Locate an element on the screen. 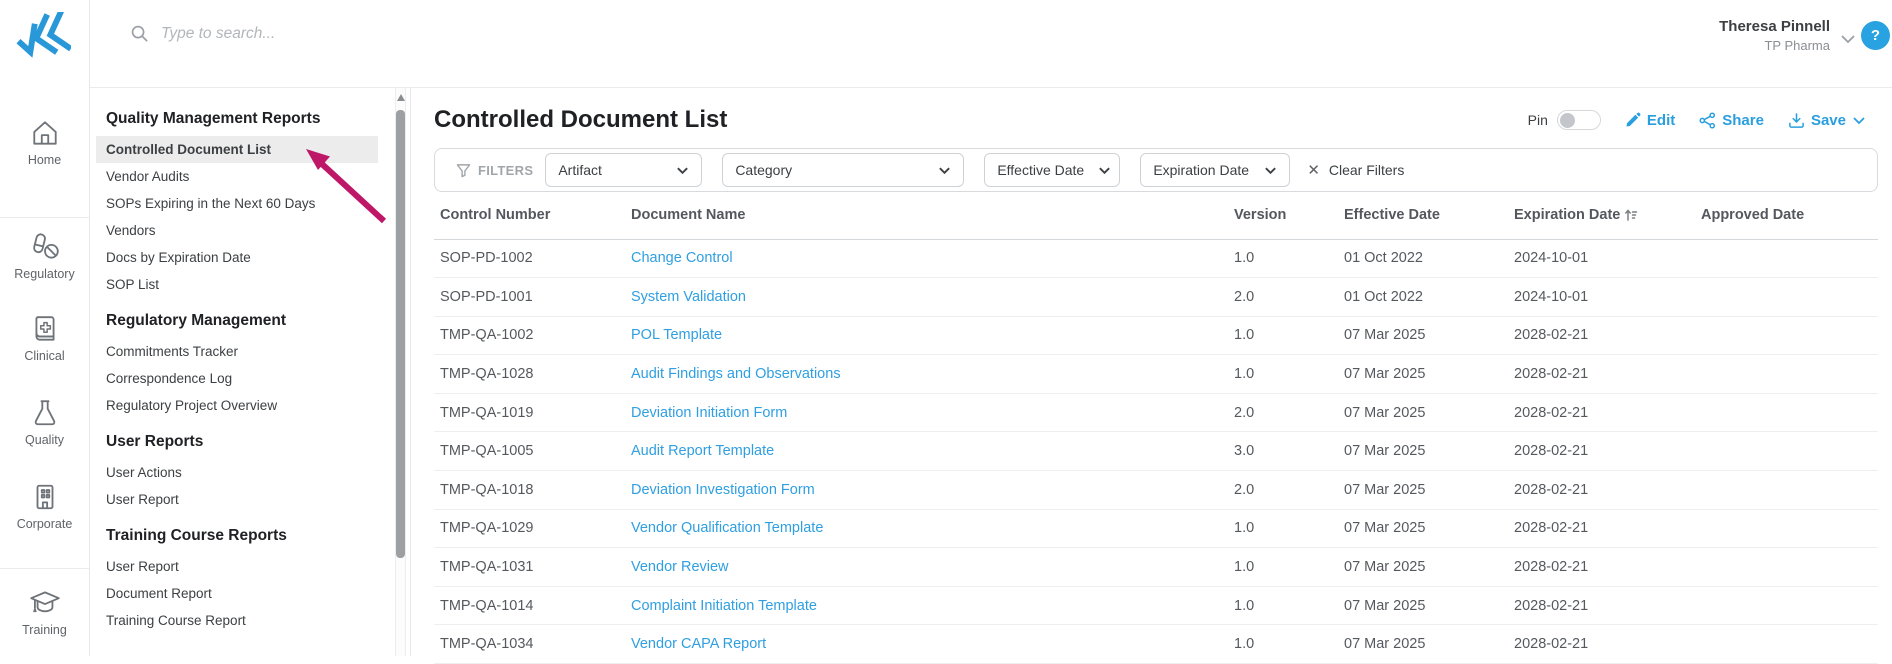  column-header-effective-date: Effective Date is located at coordinates (1423, 216).